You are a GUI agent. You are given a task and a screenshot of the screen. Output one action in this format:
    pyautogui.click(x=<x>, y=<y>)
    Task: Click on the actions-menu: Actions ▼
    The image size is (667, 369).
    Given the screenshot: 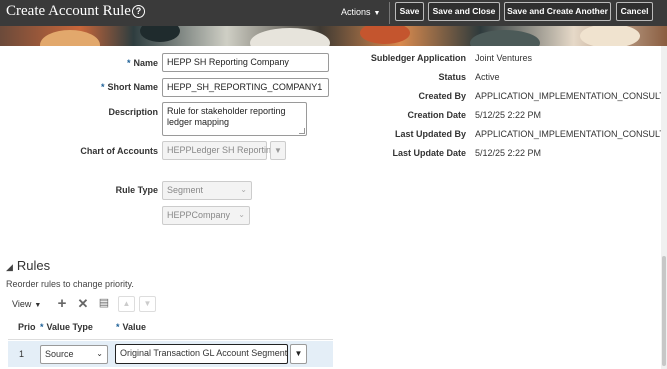 What is the action you would take?
    pyautogui.click(x=360, y=12)
    